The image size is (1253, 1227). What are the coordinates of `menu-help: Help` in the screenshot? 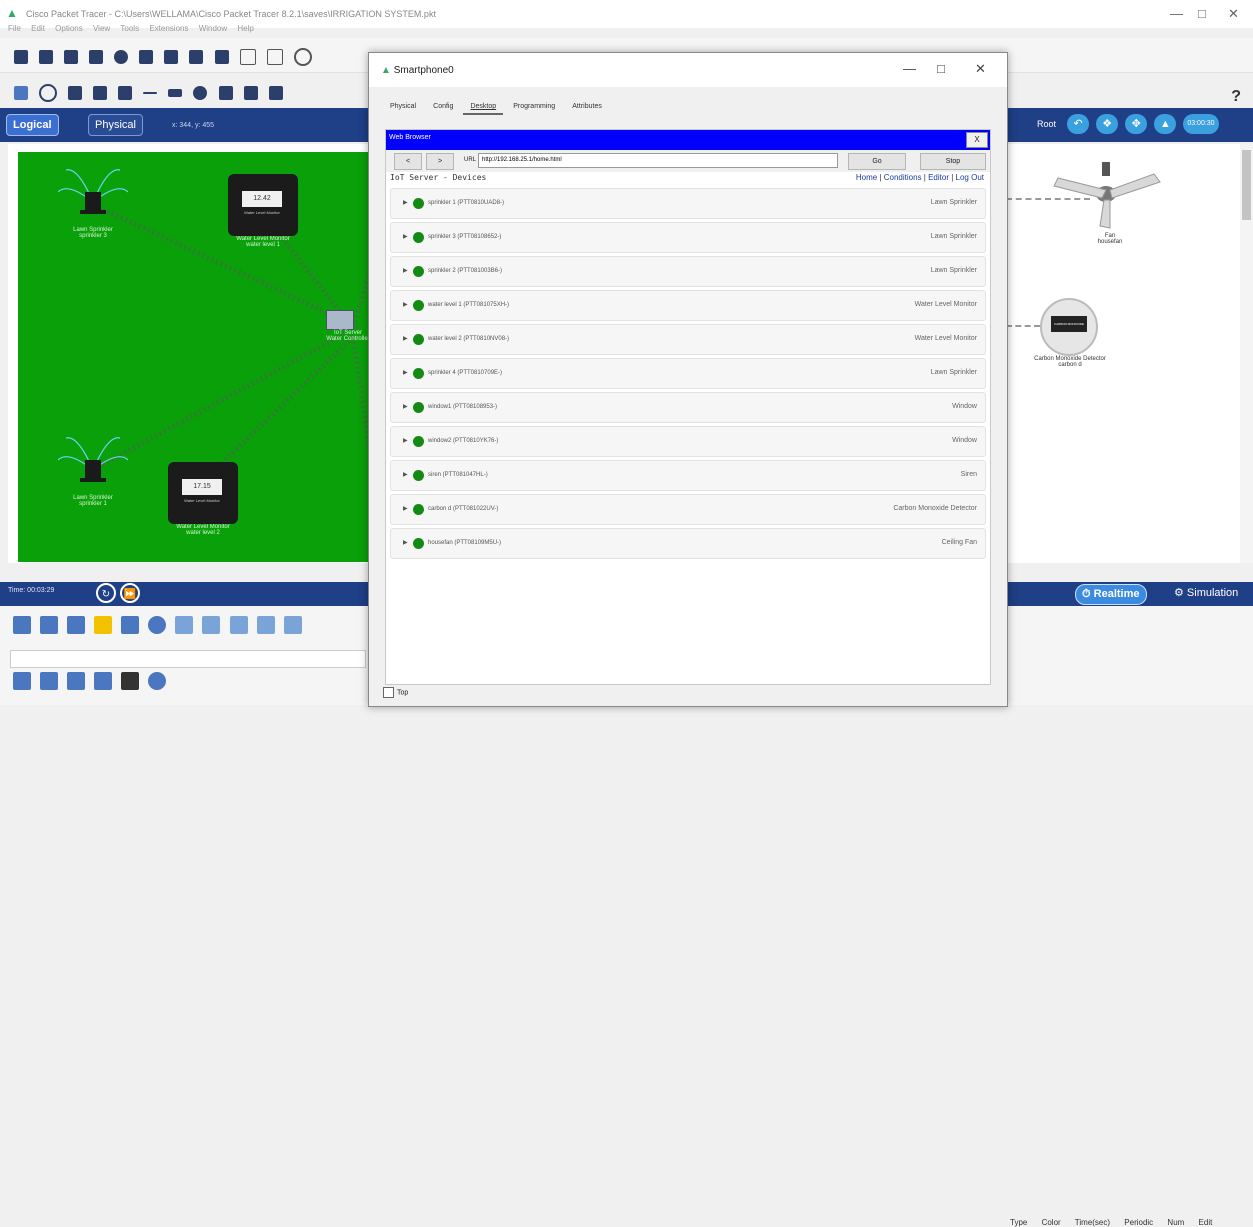 It's located at (245, 28).